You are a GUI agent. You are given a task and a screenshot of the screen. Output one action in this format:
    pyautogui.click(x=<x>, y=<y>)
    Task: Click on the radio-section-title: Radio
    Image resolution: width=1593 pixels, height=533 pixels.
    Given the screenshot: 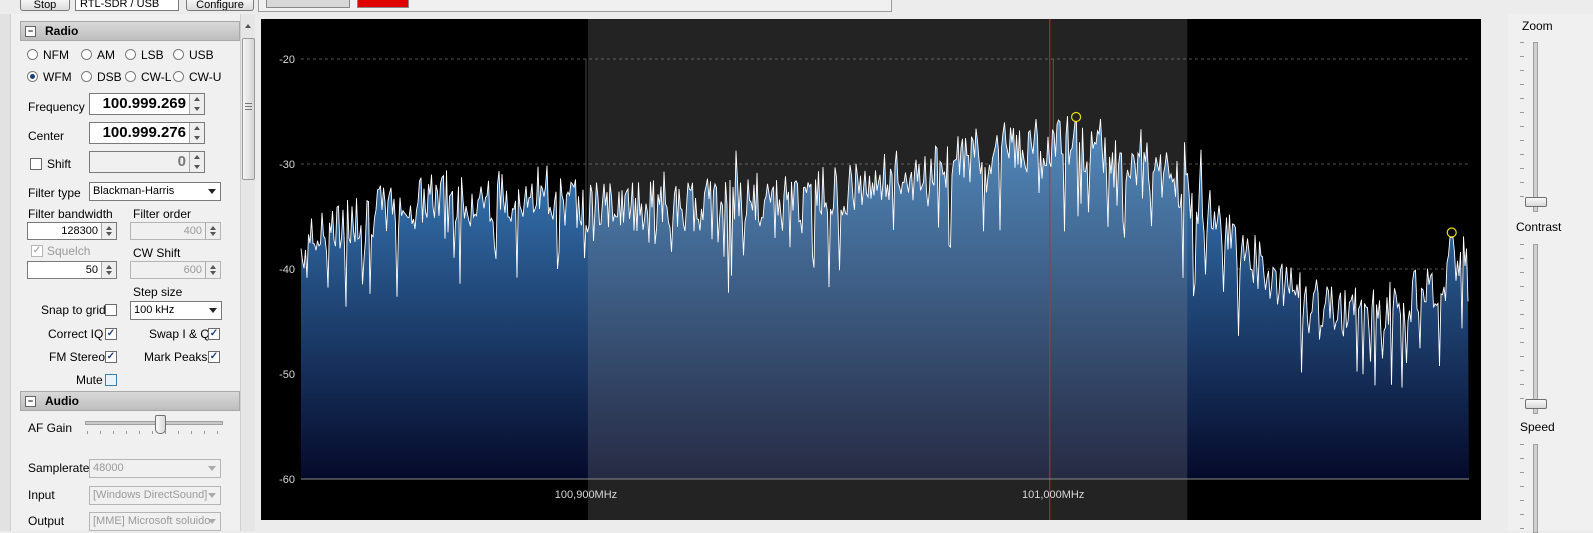 What is the action you would take?
    pyautogui.click(x=62, y=31)
    